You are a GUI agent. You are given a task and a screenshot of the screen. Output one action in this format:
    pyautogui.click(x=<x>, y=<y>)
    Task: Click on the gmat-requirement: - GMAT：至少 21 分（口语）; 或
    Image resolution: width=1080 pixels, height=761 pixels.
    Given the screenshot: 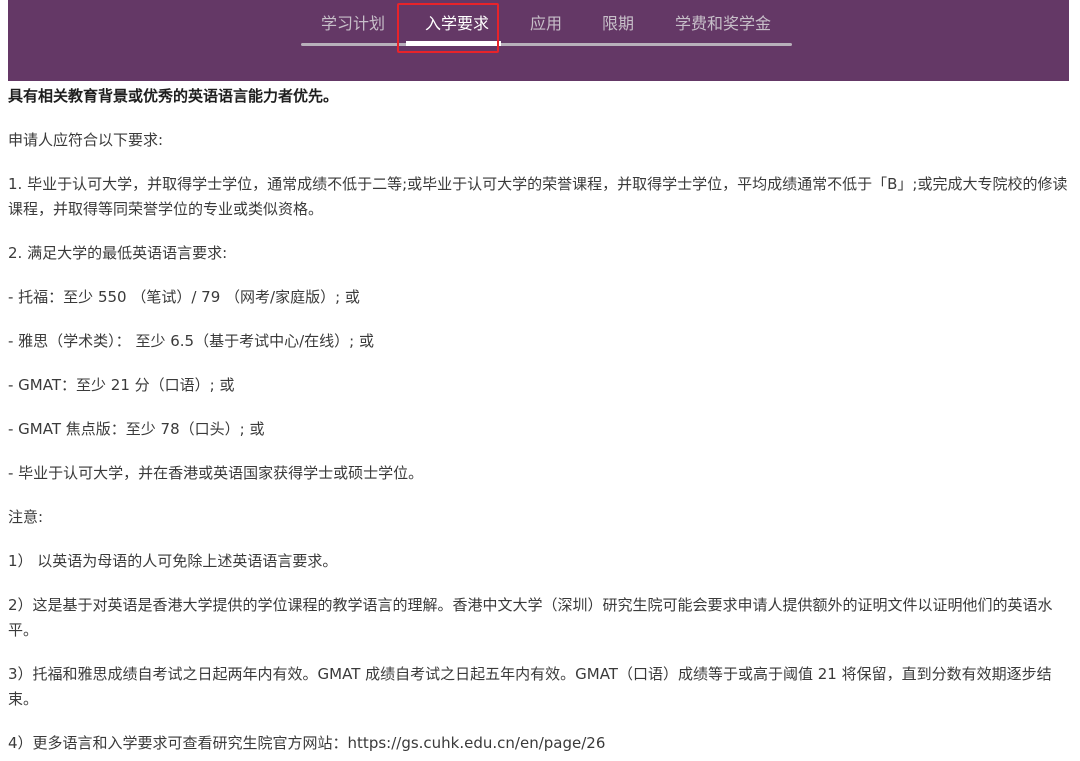 What is the action you would take?
    pyautogui.click(x=121, y=385)
    